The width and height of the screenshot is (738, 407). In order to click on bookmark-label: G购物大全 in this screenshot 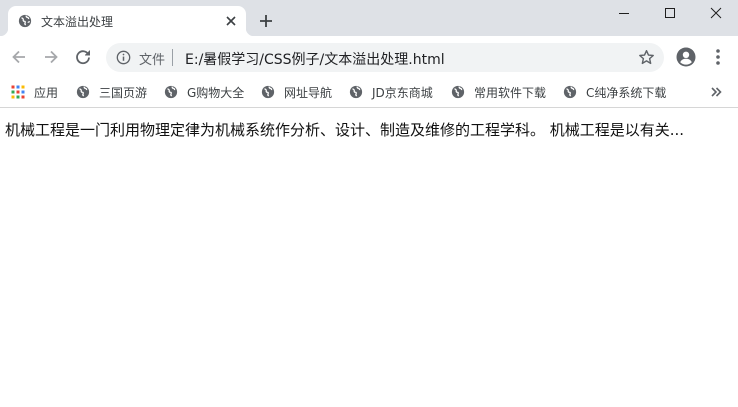, I will do `click(216, 92)`.